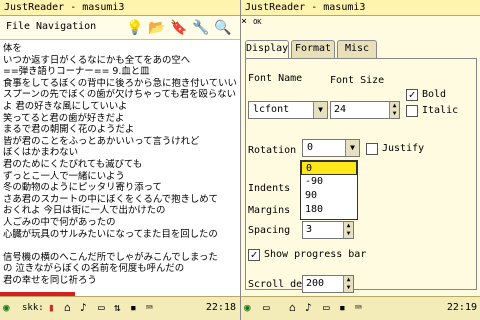 This screenshot has width=480, height=320. What do you see at coordinates (329, 210) in the screenshot?
I see `rotation-option-180: 180` at bounding box center [329, 210].